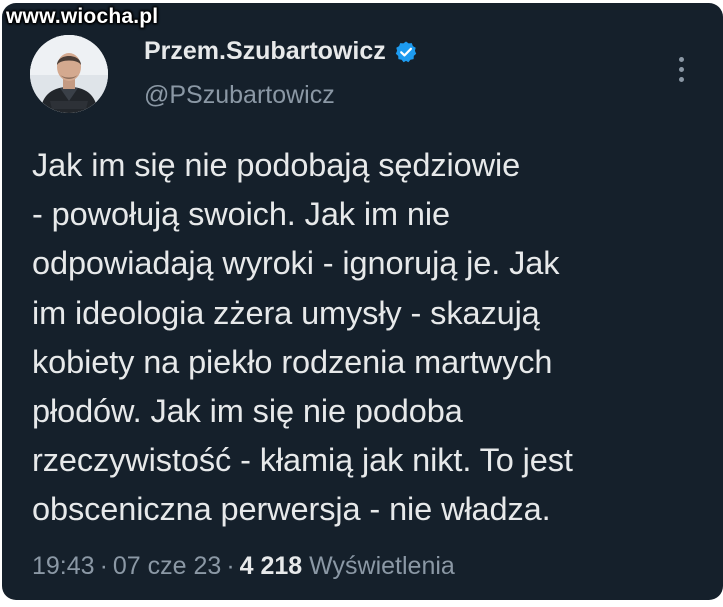 The height and width of the screenshot is (607, 723). What do you see at coordinates (361, 603) in the screenshot?
I see `bottom-border` at bounding box center [361, 603].